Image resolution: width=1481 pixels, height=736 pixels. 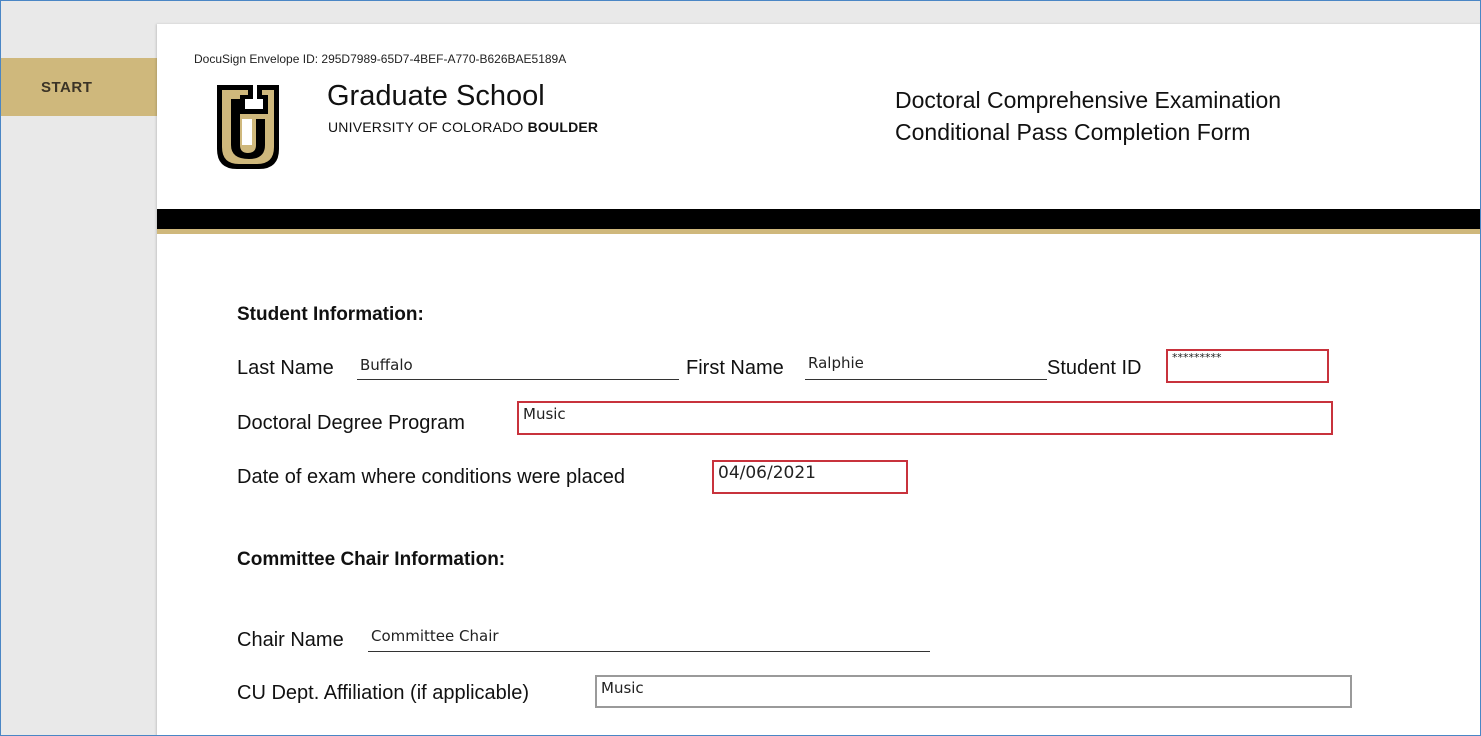 I want to click on first-name-field: Ralphie, so click(x=926, y=366).